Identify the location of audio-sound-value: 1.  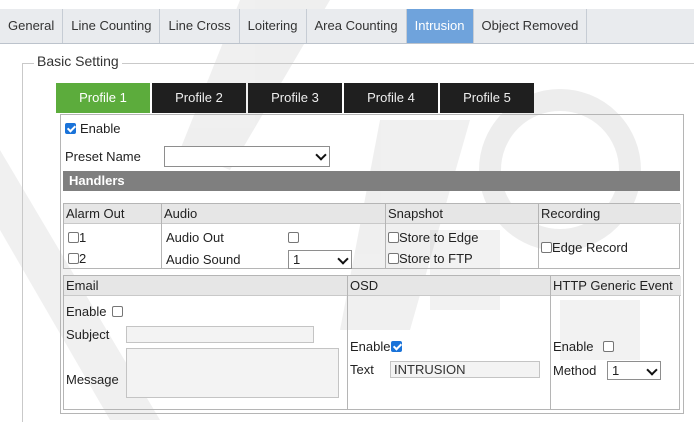
(297, 259).